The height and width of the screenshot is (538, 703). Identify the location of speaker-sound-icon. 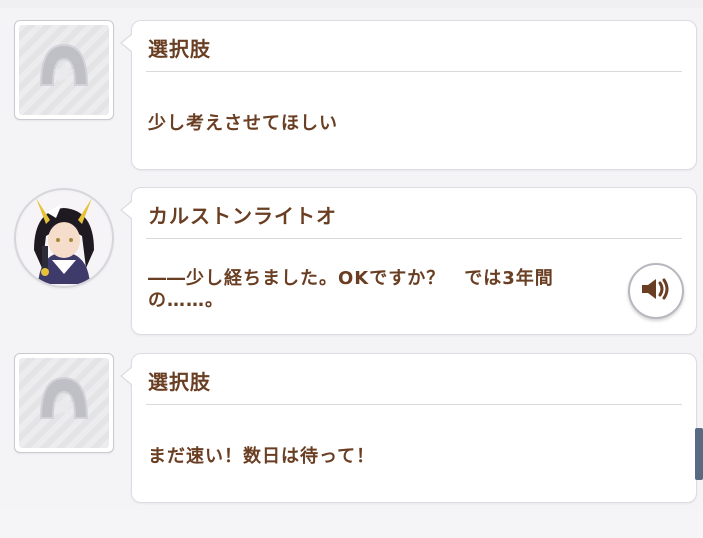
(655, 289).